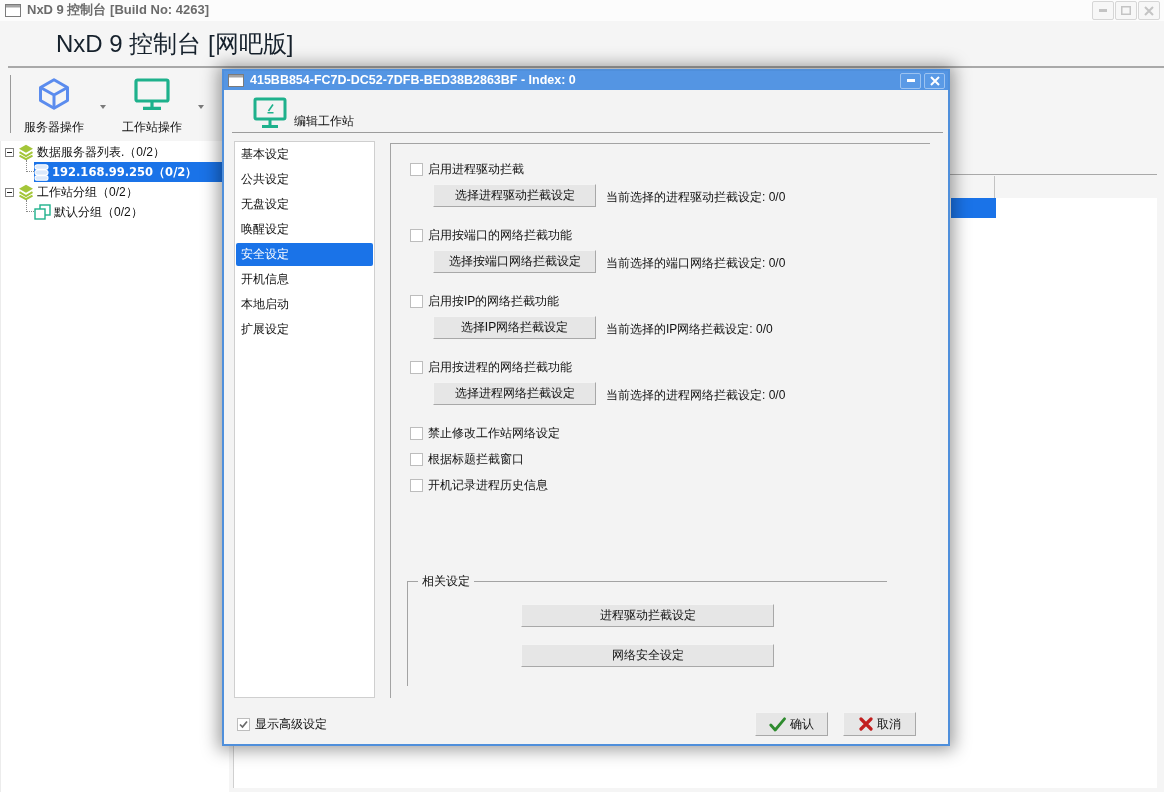 Image resolution: width=1164 pixels, height=792 pixels. What do you see at coordinates (696, 264) in the screenshot?
I see `status-text: 当前选择的端口网络拦截设定: 0/0` at bounding box center [696, 264].